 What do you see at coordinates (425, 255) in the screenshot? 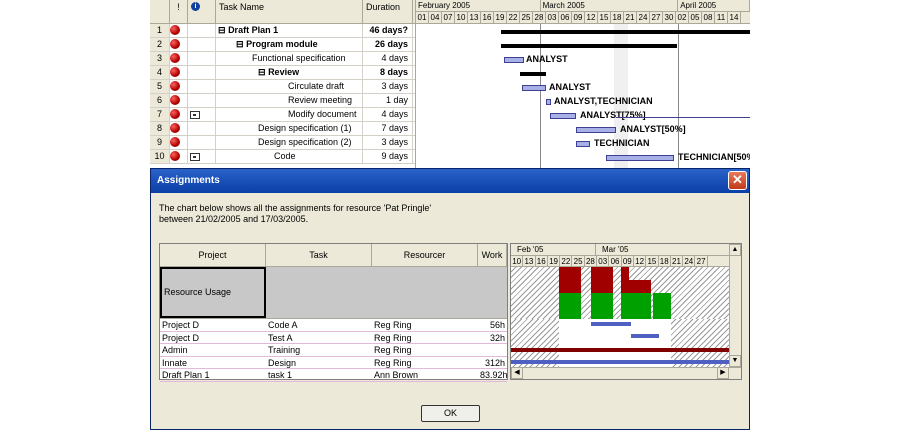
I see `header-resource: Resourcer` at bounding box center [425, 255].